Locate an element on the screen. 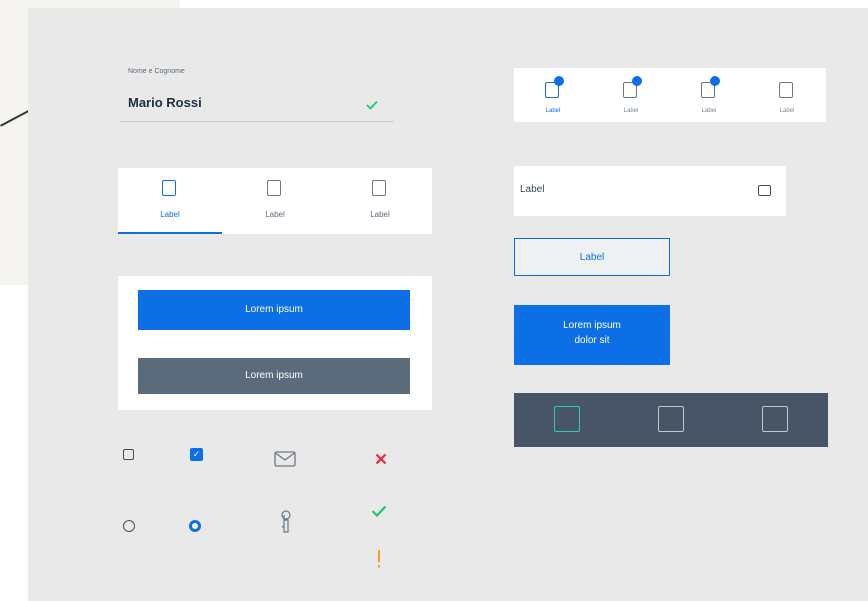 The image size is (868, 601). text-field: Nome e Cognome Mario Rossi is located at coordinates (257, 95).